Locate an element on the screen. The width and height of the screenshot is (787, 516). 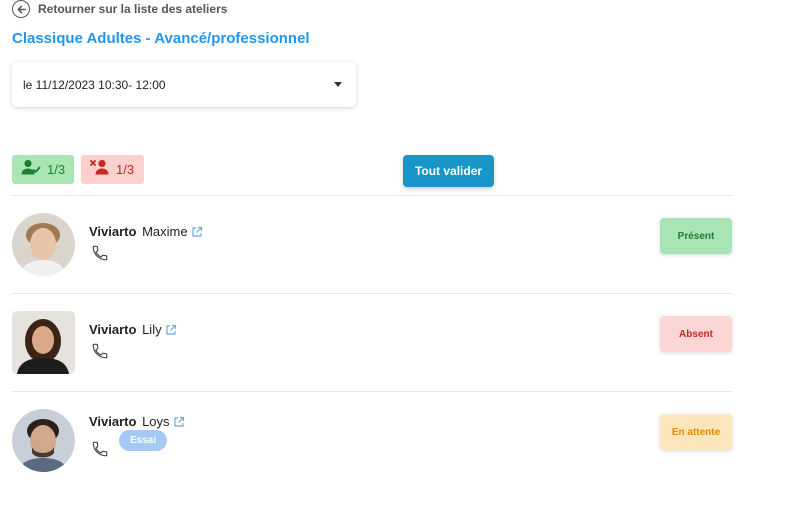
present-count: 1/3 is located at coordinates (56, 169).